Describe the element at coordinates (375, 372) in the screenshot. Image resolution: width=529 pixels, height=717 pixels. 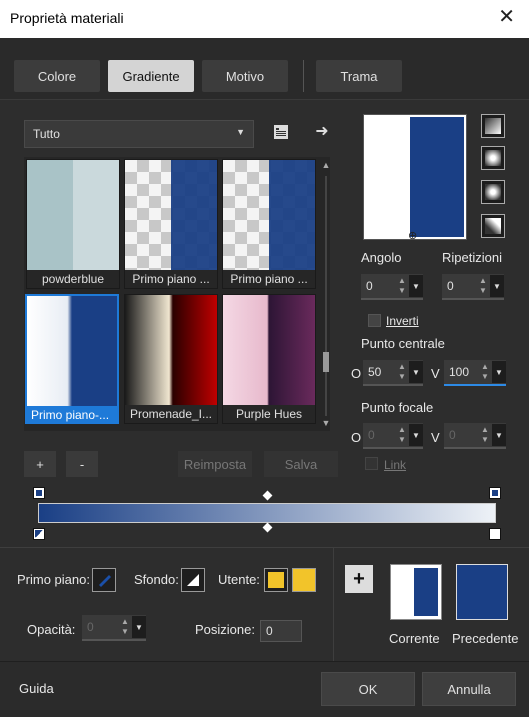
I see `center-o-value: 50` at that location.